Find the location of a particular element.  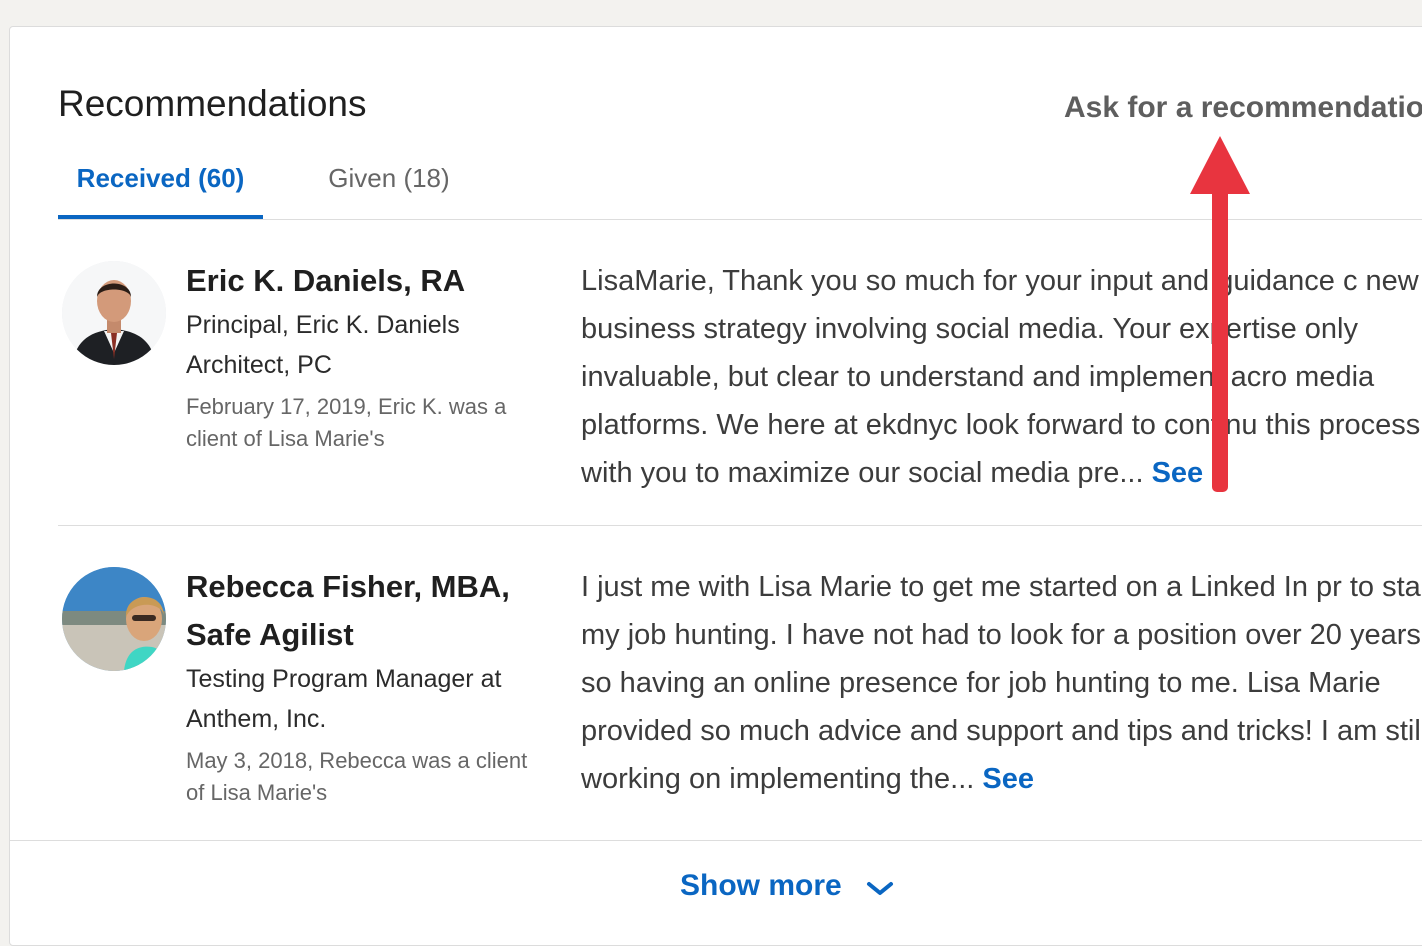

show-more-button: Show more is located at coordinates (787, 886).